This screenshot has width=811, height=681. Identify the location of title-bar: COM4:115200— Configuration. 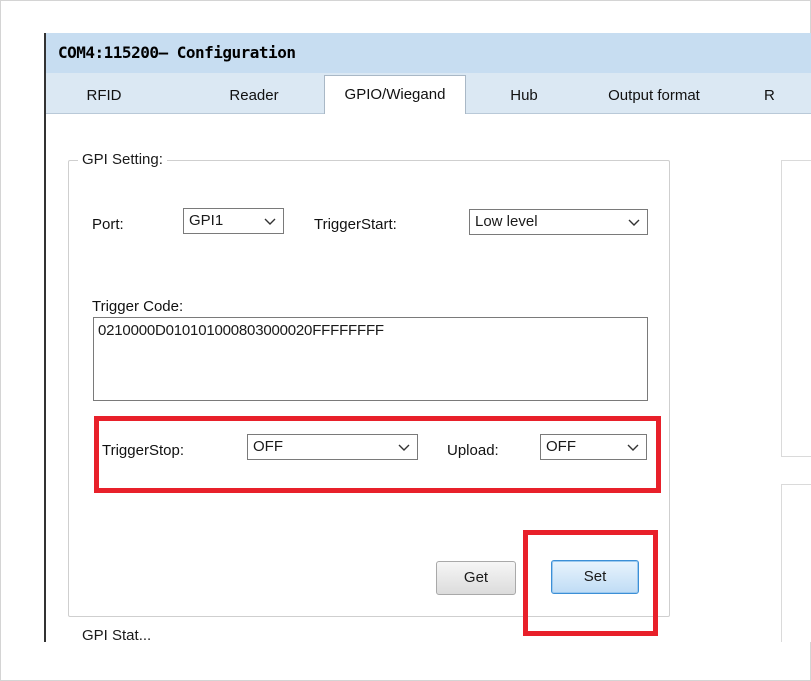
(428, 53).